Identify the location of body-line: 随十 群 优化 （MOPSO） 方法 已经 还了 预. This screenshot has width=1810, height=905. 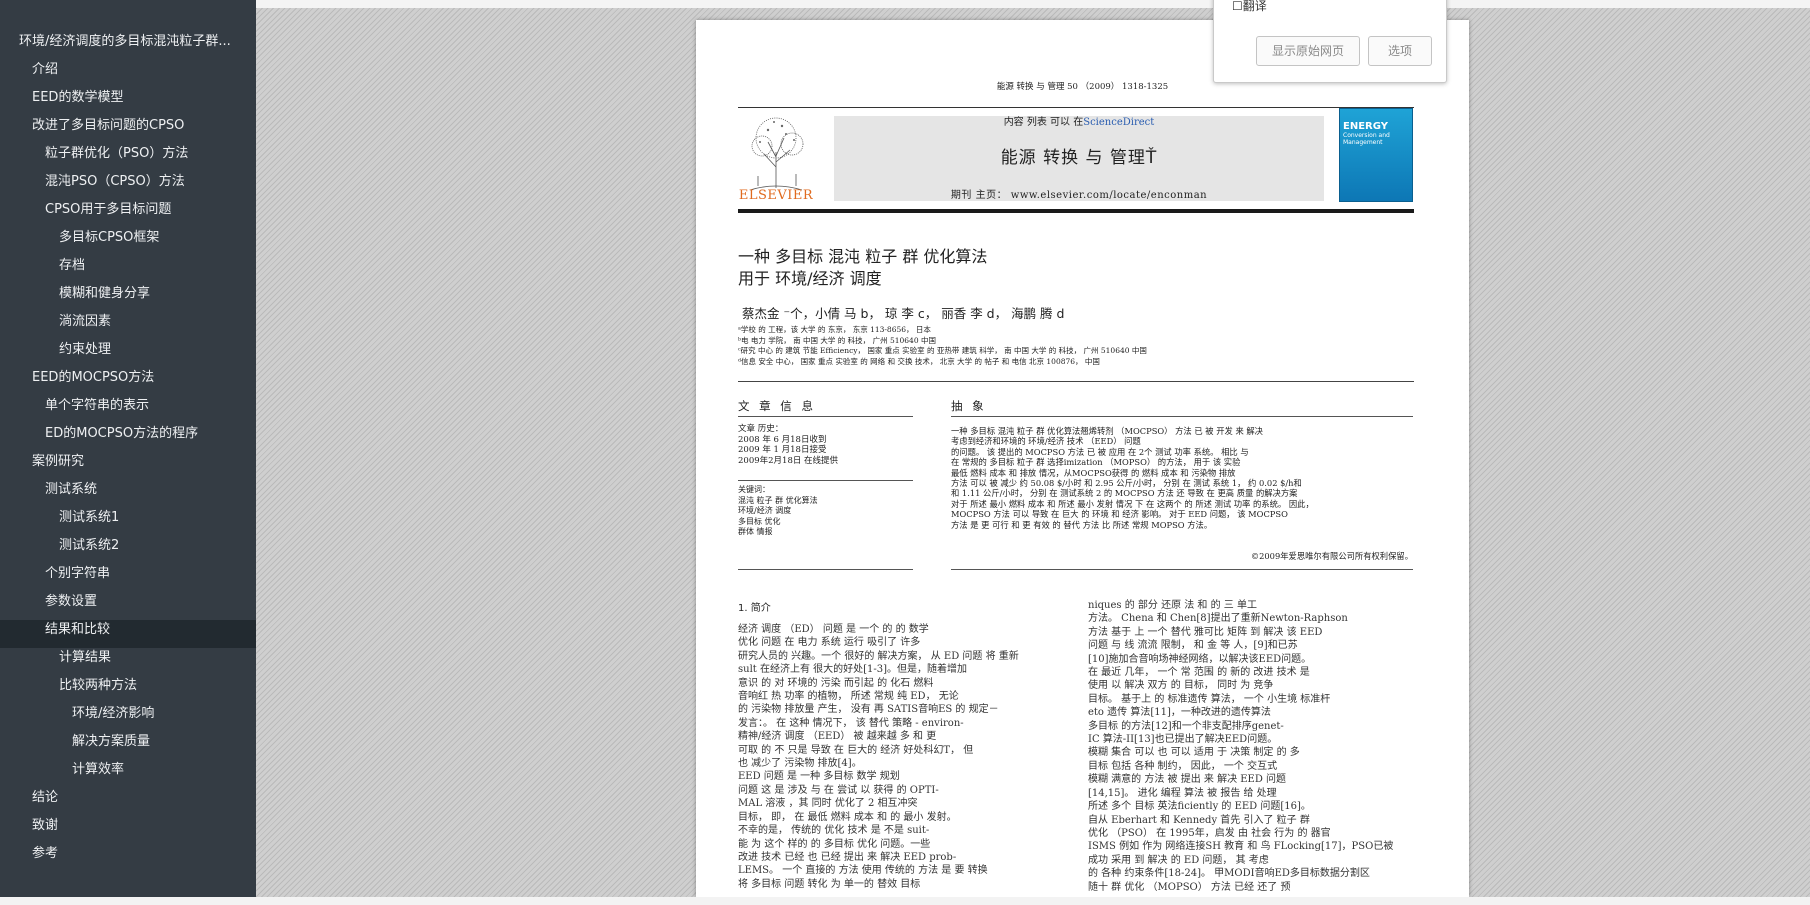
(1189, 887).